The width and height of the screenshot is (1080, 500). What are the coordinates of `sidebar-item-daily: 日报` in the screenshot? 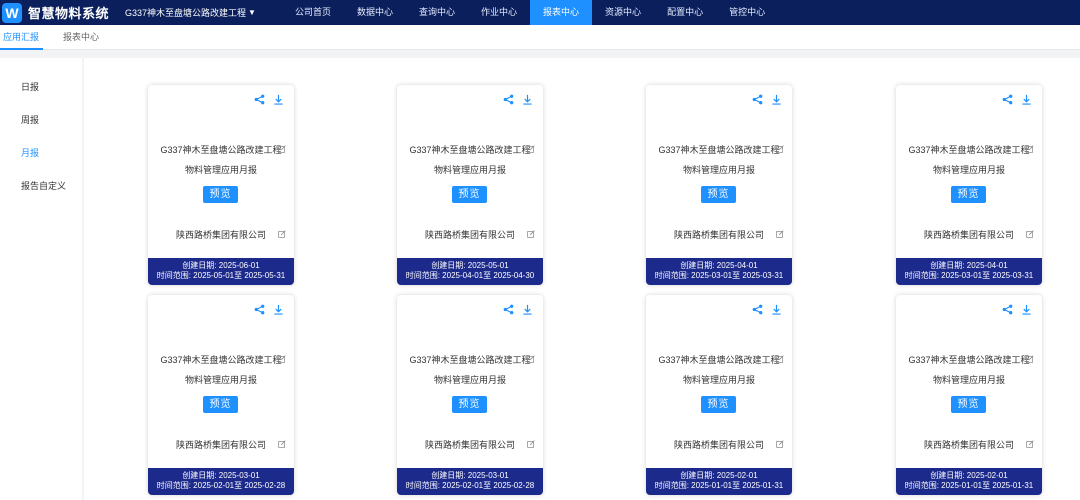 It's located at (30, 86).